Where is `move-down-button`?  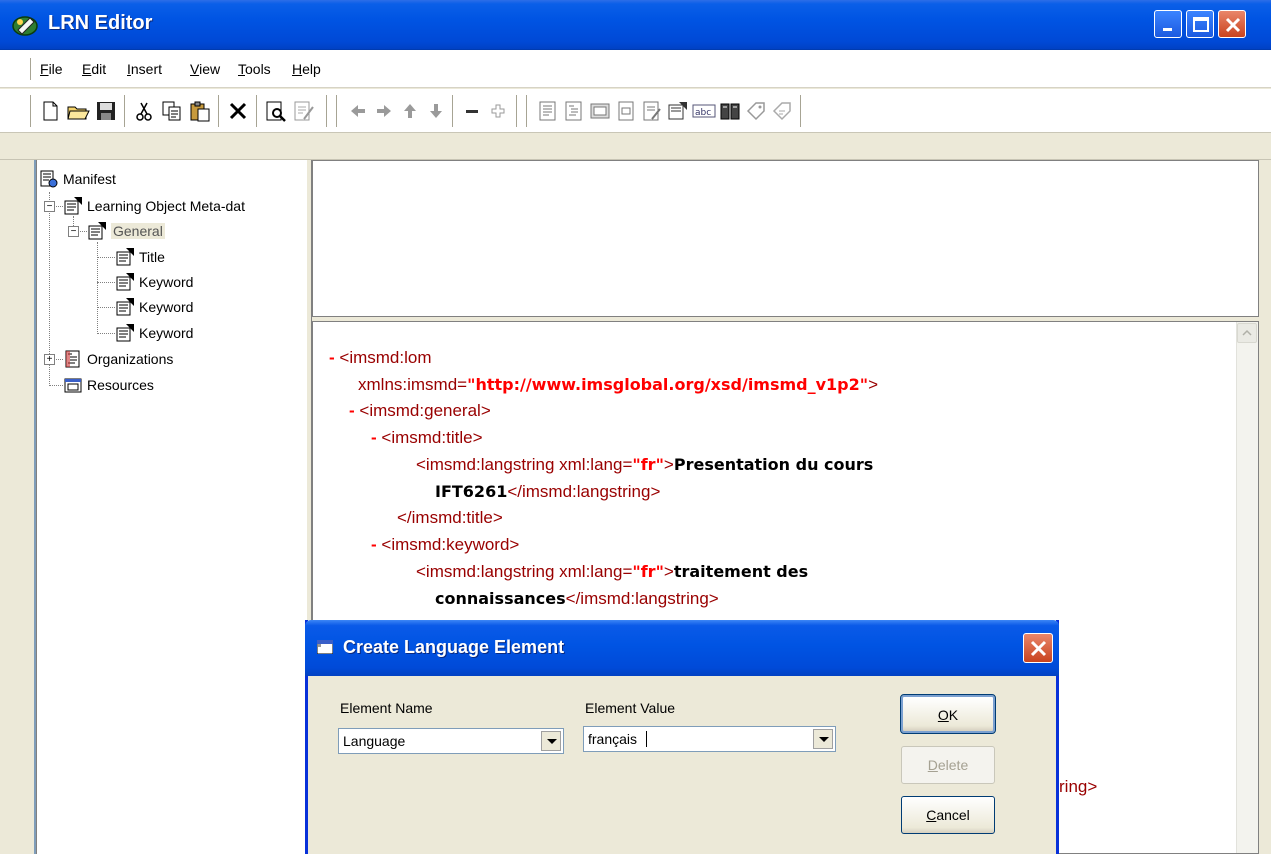 move-down-button is located at coordinates (436, 111).